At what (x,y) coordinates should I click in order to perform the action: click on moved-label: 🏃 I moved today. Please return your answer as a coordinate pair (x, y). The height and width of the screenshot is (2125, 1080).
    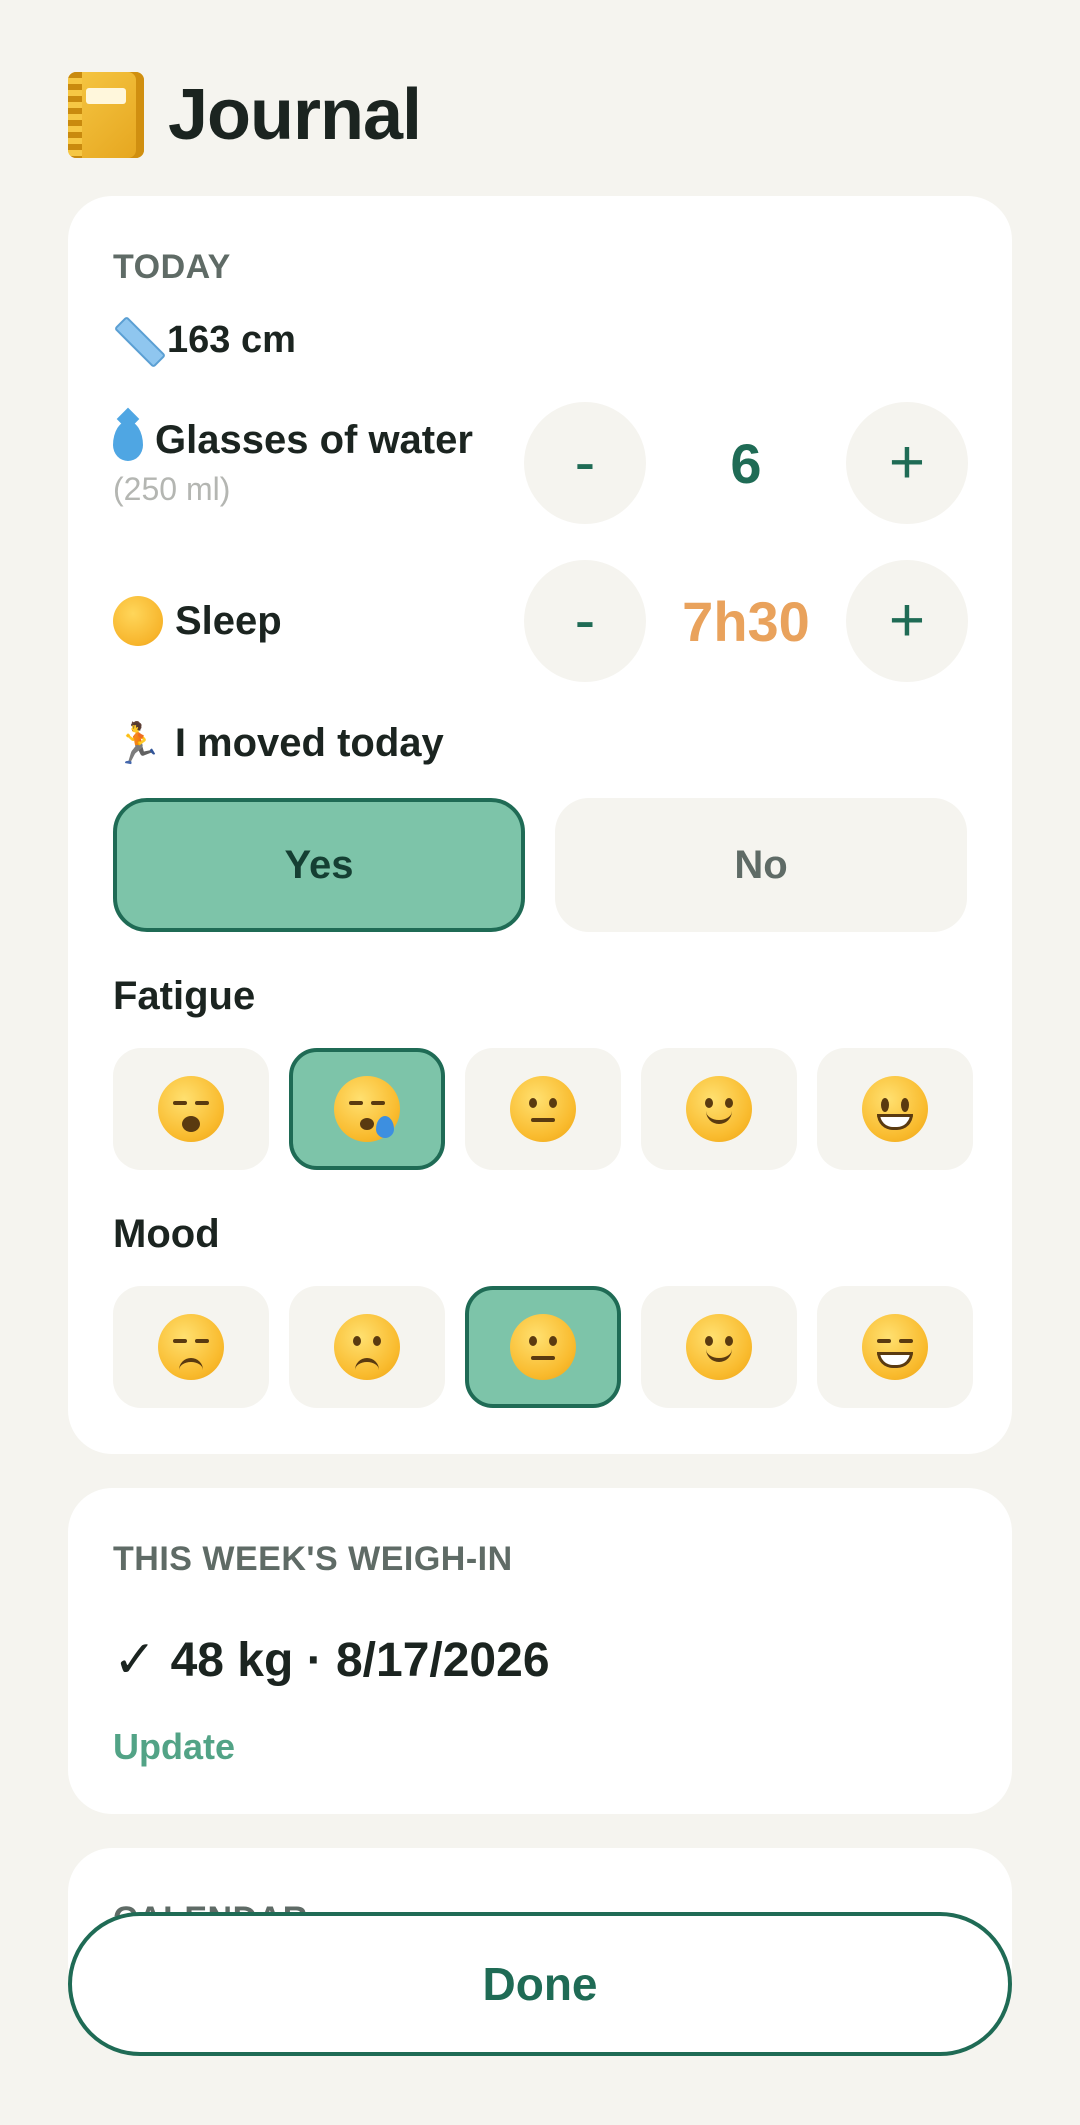
    Looking at the image, I should click on (278, 743).